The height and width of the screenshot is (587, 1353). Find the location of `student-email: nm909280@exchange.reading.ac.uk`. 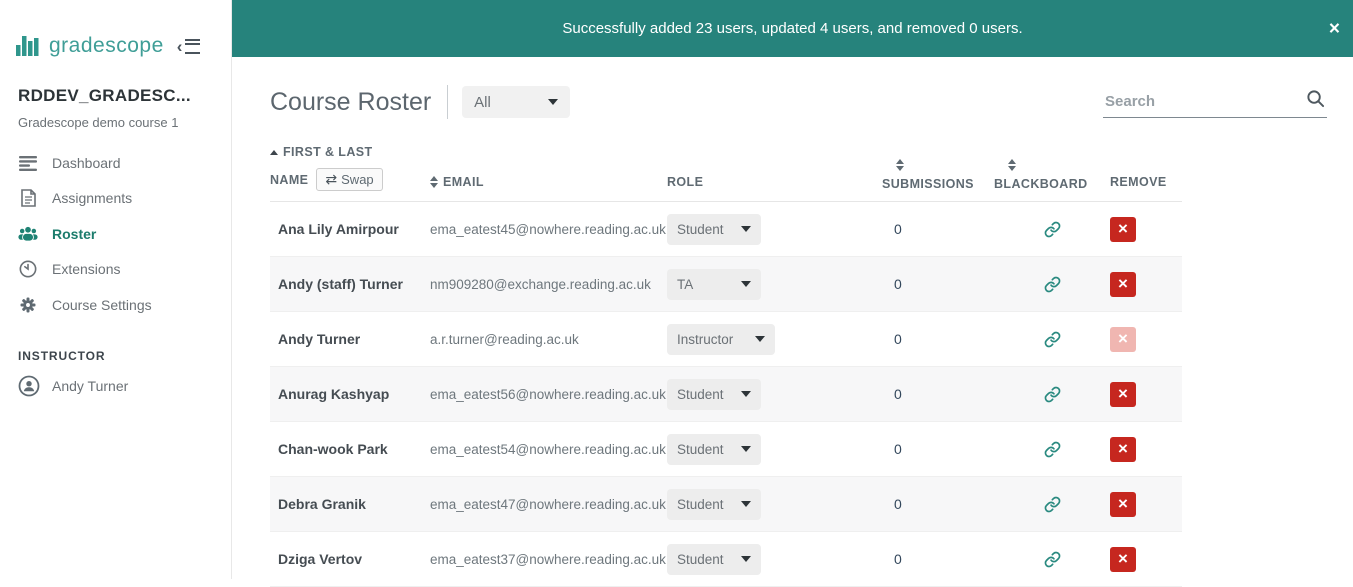

student-email: nm909280@exchange.reading.ac.uk is located at coordinates (540, 284).